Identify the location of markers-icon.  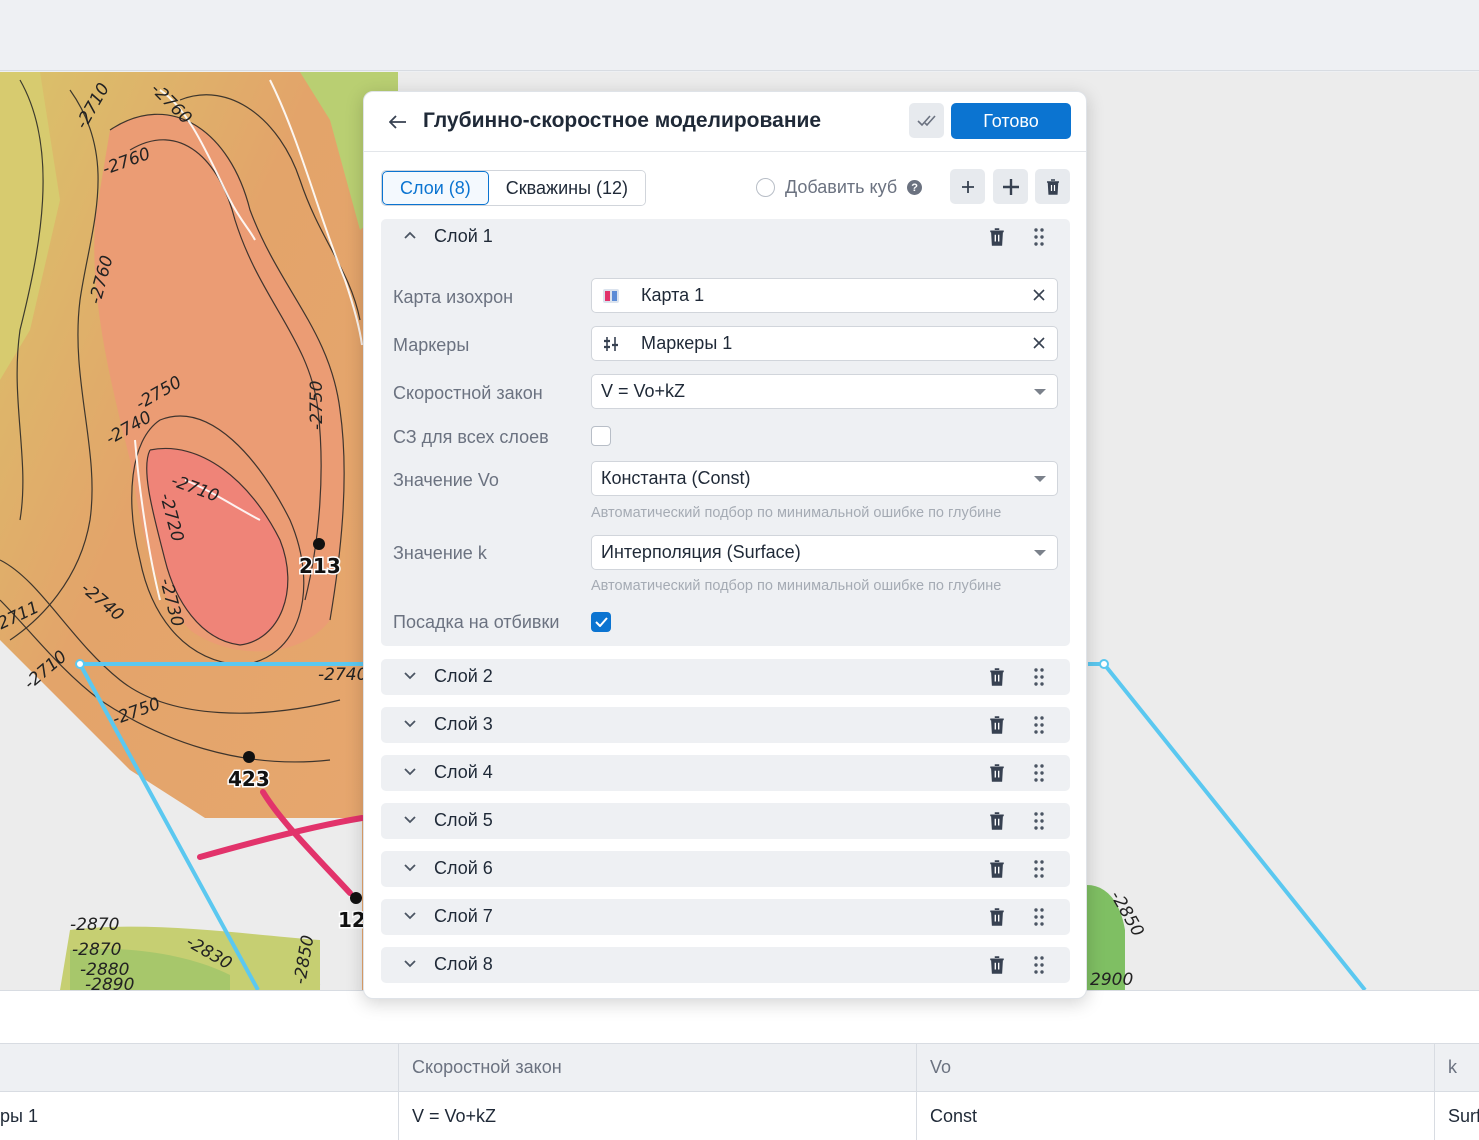
(611, 343).